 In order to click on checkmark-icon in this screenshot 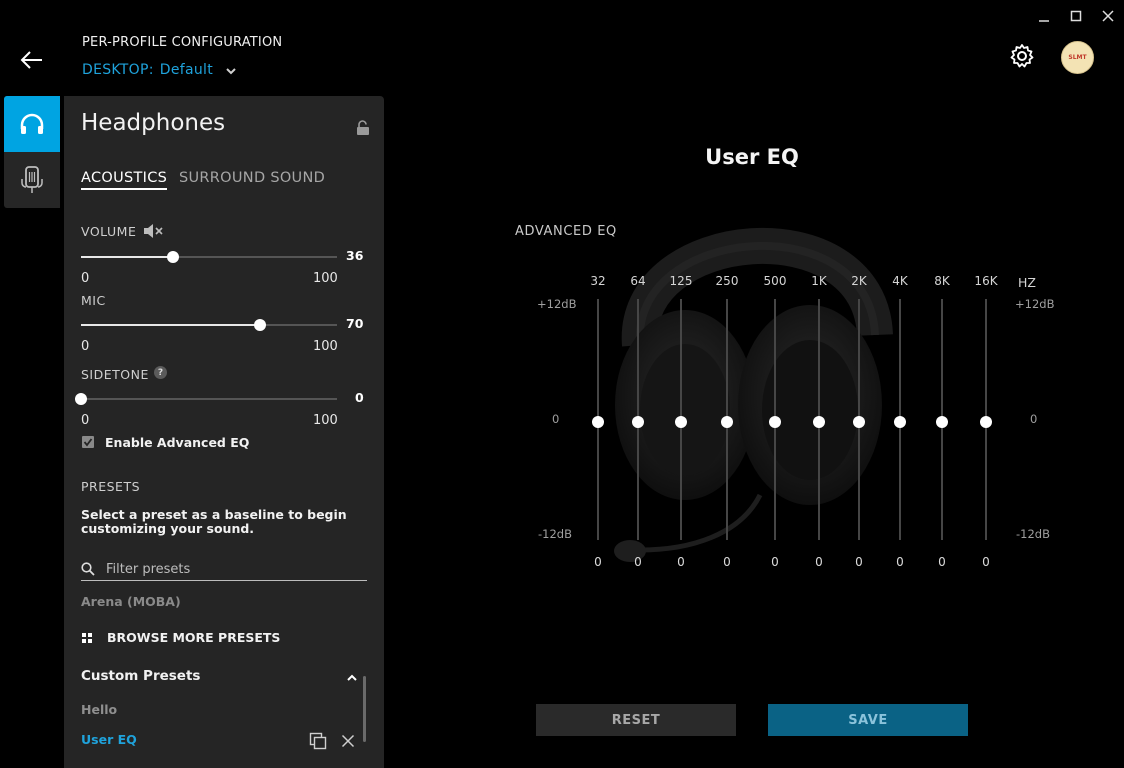, I will do `click(88, 442)`.